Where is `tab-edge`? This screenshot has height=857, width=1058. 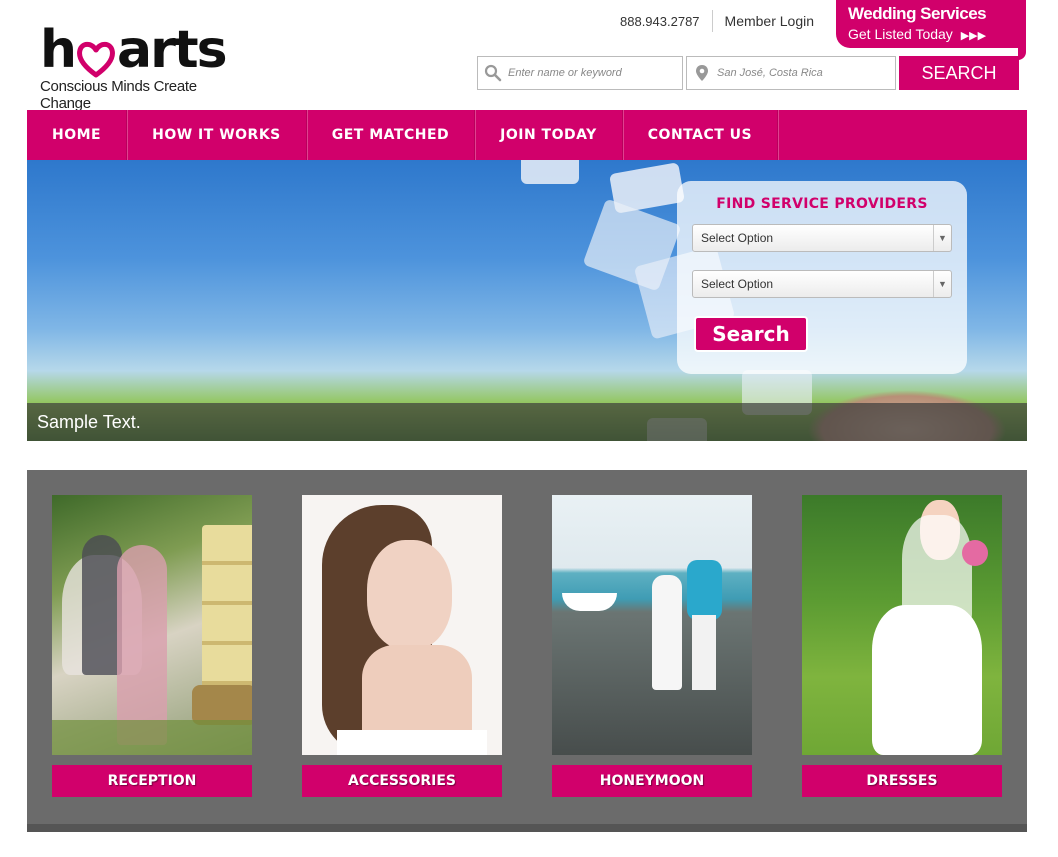
tab-edge is located at coordinates (1022, 30).